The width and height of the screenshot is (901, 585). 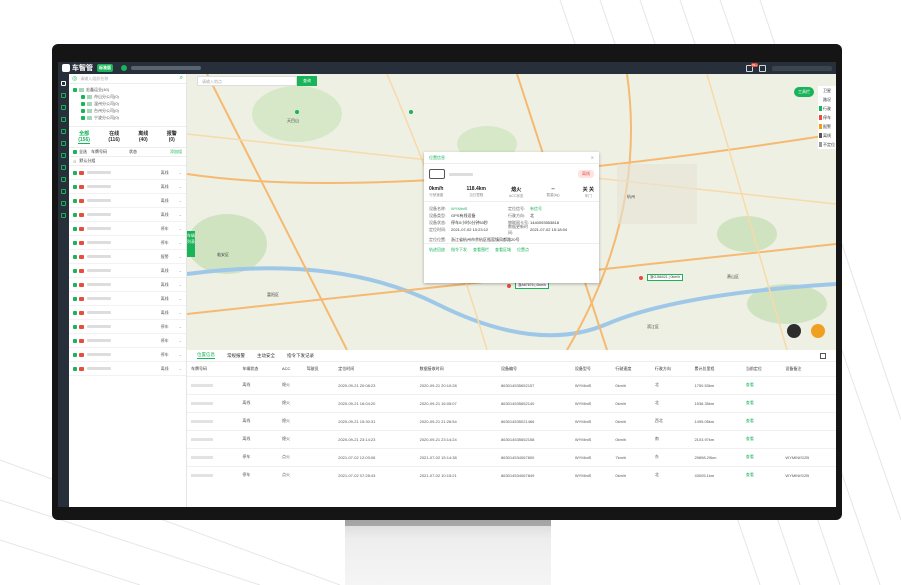 I want to click on popup-action-button: 查看围栏, so click(x=481, y=250).